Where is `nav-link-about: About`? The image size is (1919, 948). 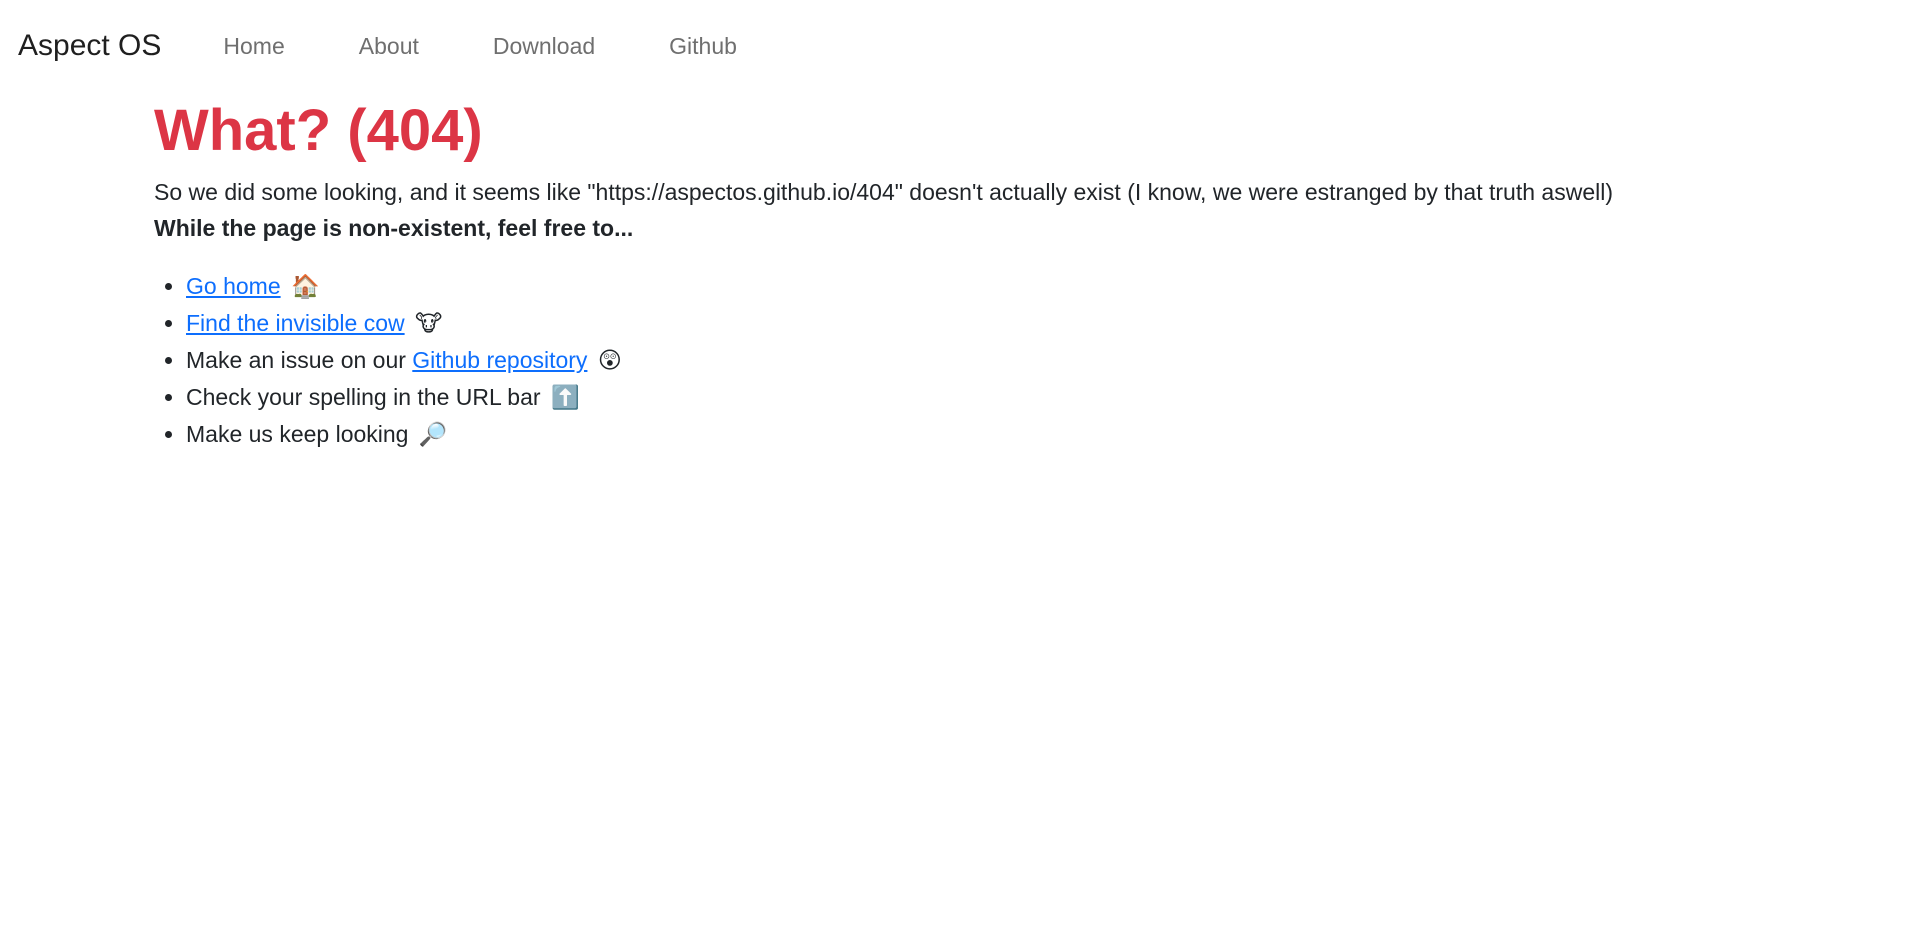
nav-link-about: About is located at coordinates (389, 46).